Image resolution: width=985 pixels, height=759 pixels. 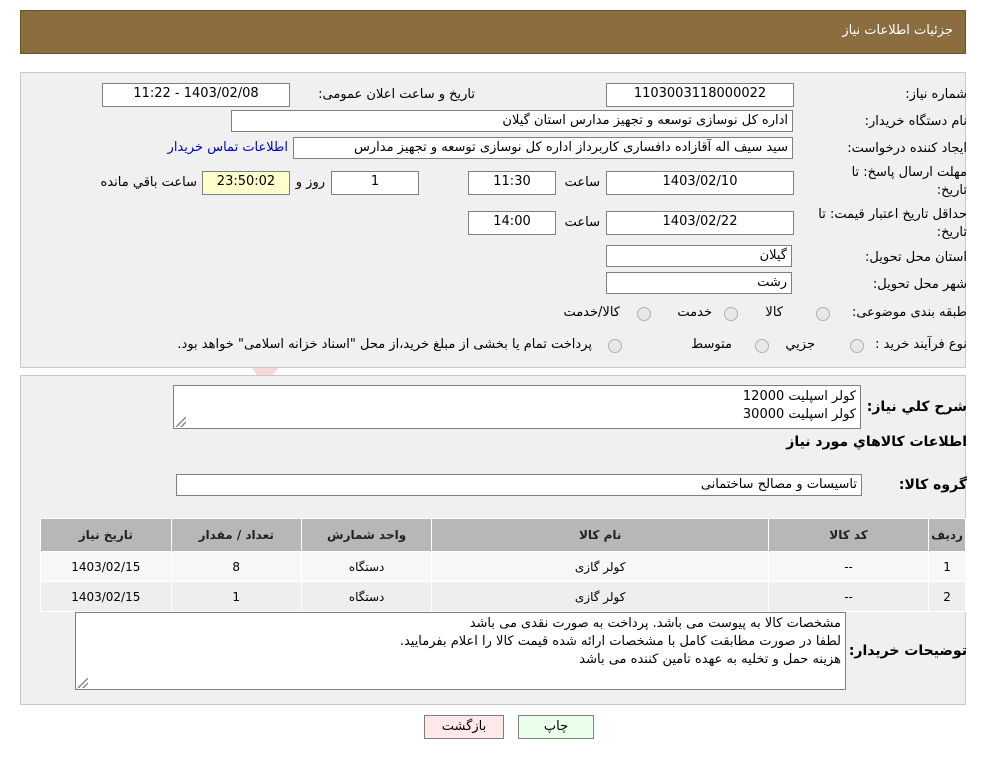 What do you see at coordinates (915, 121) in the screenshot?
I see `buyer-org-label: نام دستگاه خریدار:` at bounding box center [915, 121].